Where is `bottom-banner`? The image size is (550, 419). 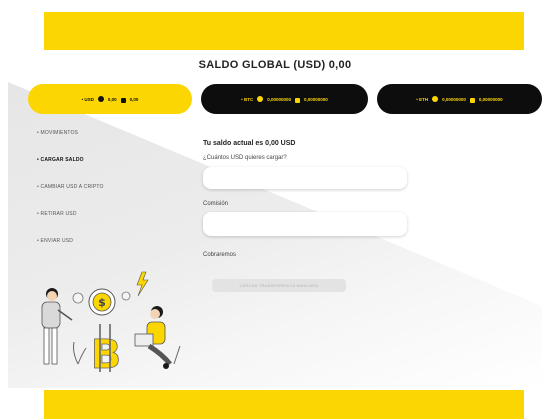
bottom-banner is located at coordinates (284, 404).